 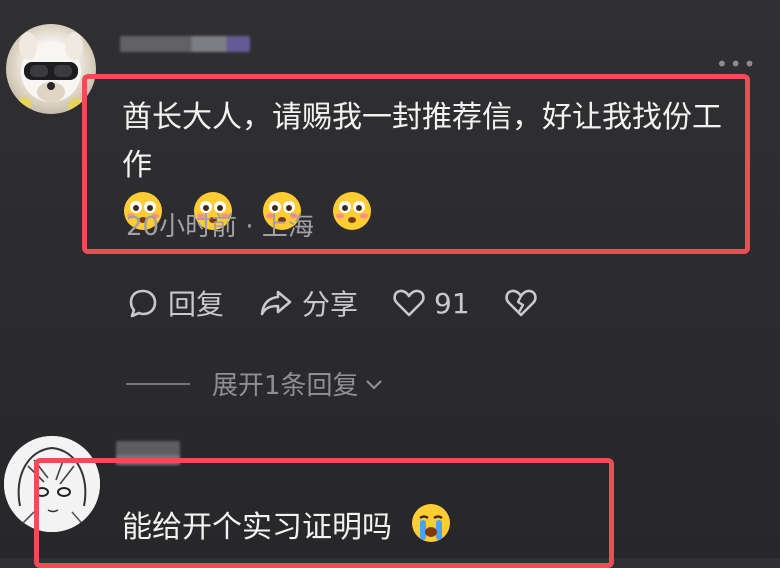 I want to click on expand-replies: 展开1条回复, so click(x=255, y=383).